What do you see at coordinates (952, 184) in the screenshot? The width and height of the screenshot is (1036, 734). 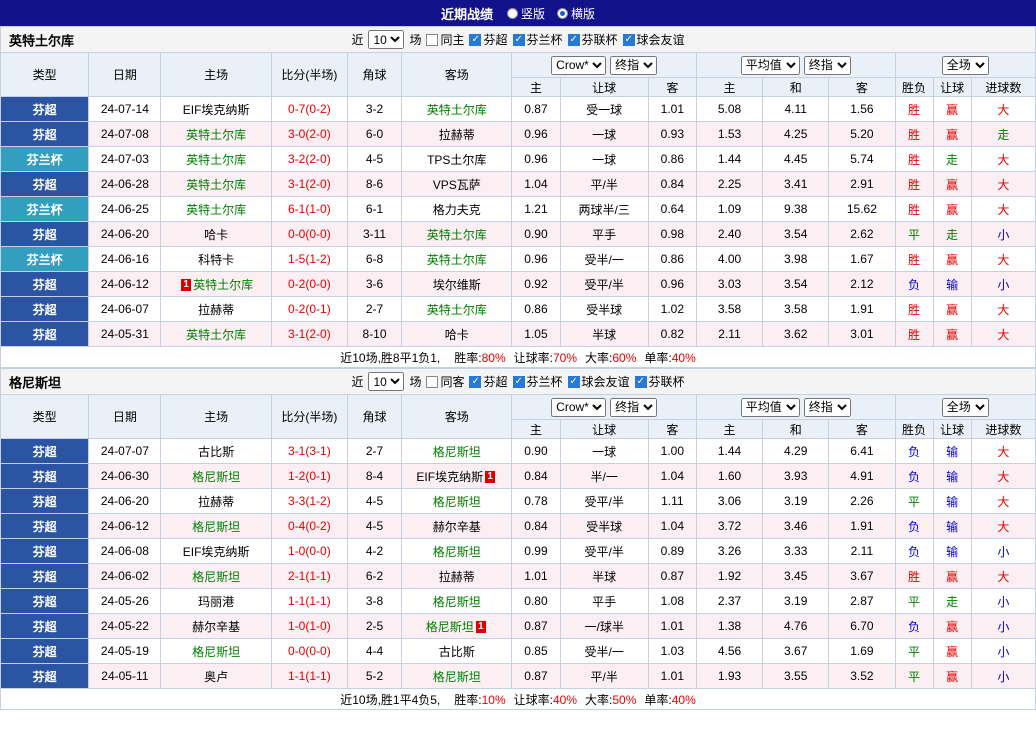 I see `result-handicap: 赢` at bounding box center [952, 184].